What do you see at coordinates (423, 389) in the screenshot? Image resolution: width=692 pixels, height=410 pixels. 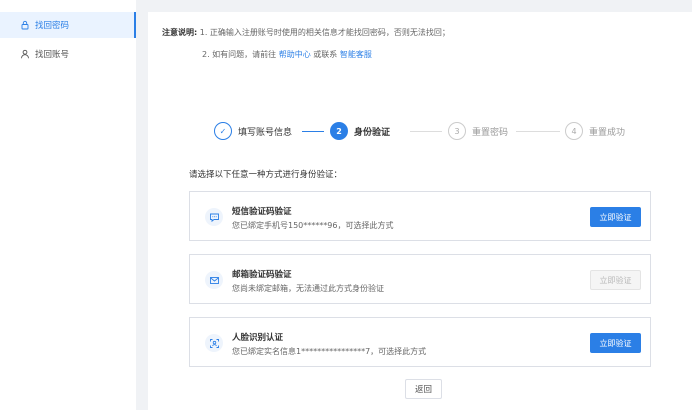 I see `back-button: 返回` at bounding box center [423, 389].